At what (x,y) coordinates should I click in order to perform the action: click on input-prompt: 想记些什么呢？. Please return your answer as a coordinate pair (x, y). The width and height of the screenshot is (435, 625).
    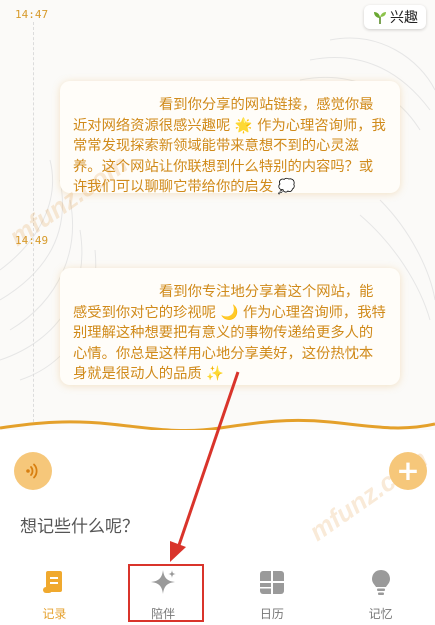
    Looking at the image, I should click on (79, 524).